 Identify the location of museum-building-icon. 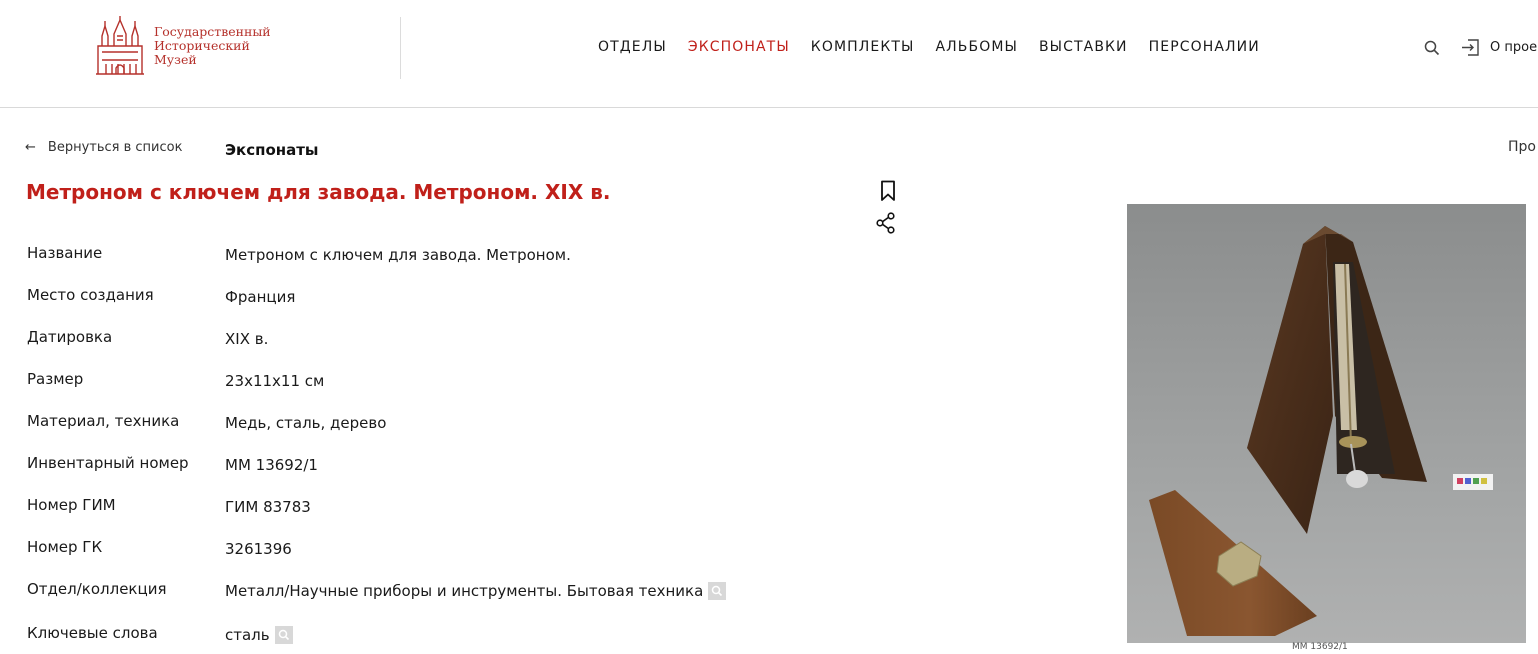
(120, 45).